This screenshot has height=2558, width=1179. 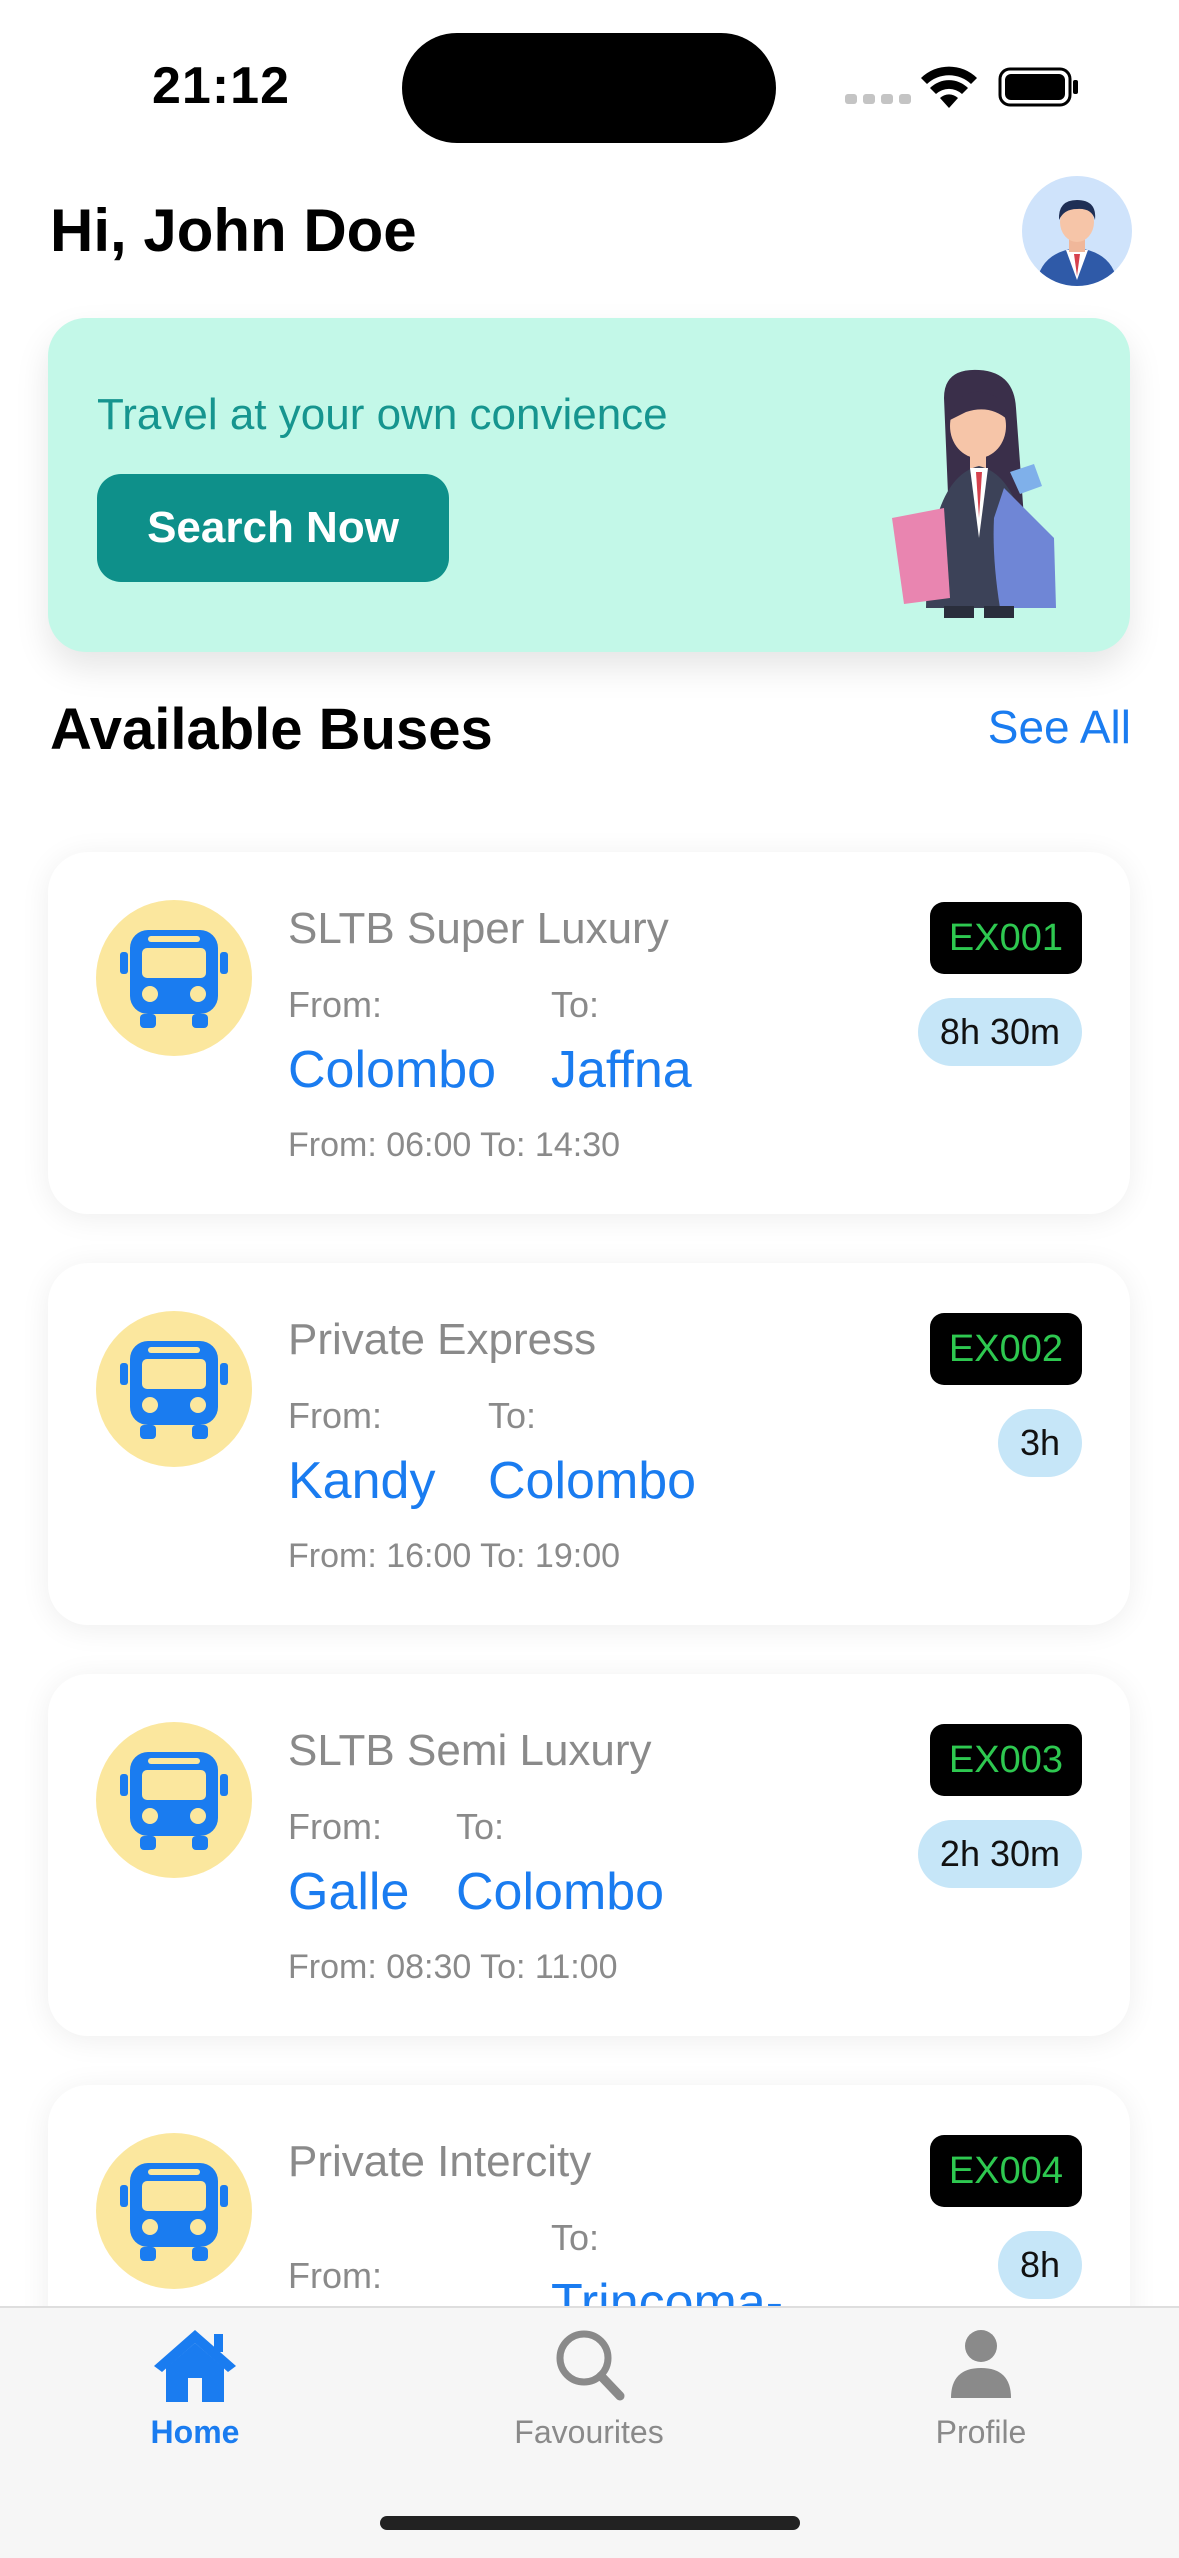 I want to click on to-city: Jaffna, so click(x=621, y=1070).